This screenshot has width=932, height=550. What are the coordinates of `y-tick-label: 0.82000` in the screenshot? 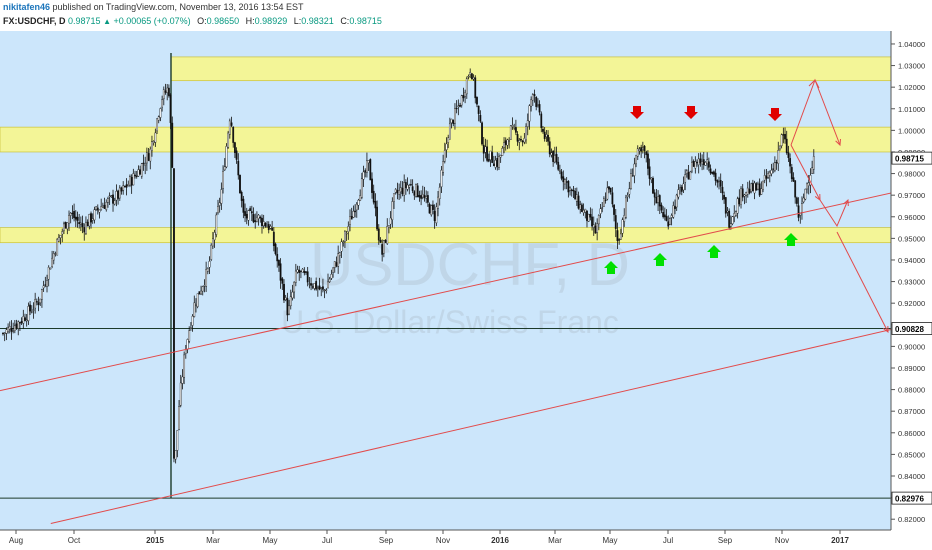 It's located at (911, 519).